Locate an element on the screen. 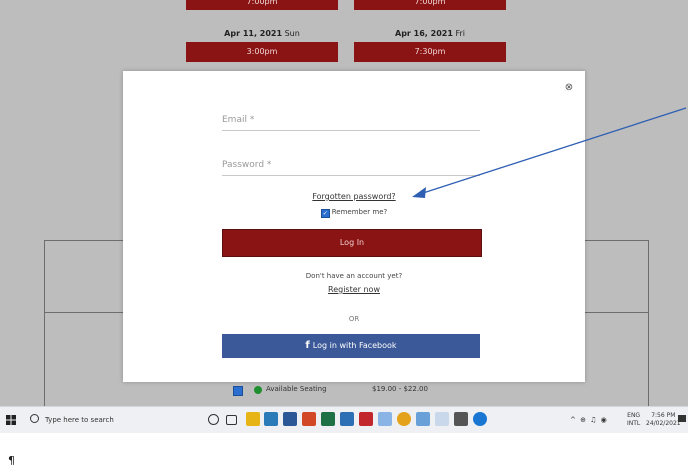  annotation-arrow is located at coordinates (549, 152).